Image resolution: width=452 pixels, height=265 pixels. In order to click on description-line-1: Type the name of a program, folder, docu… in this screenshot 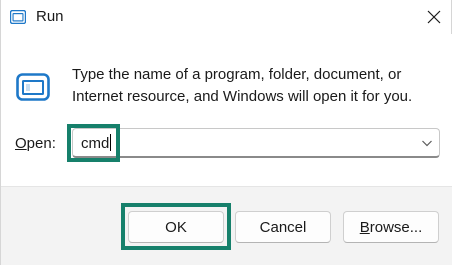, I will do `click(237, 74)`.